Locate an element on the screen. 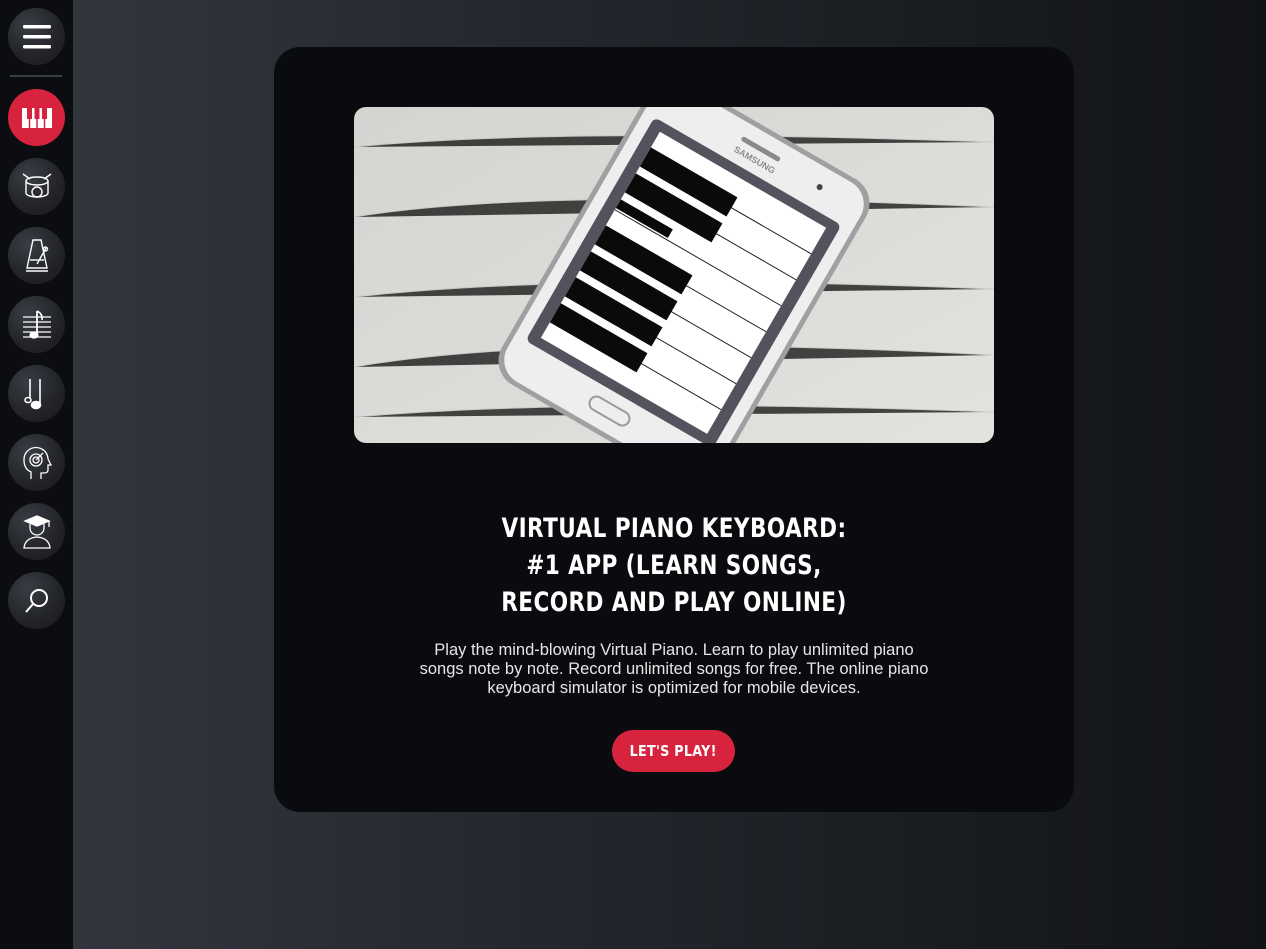 This screenshot has height=949, width=1266. lets-play-label: LET'S PLAY! is located at coordinates (673, 751).